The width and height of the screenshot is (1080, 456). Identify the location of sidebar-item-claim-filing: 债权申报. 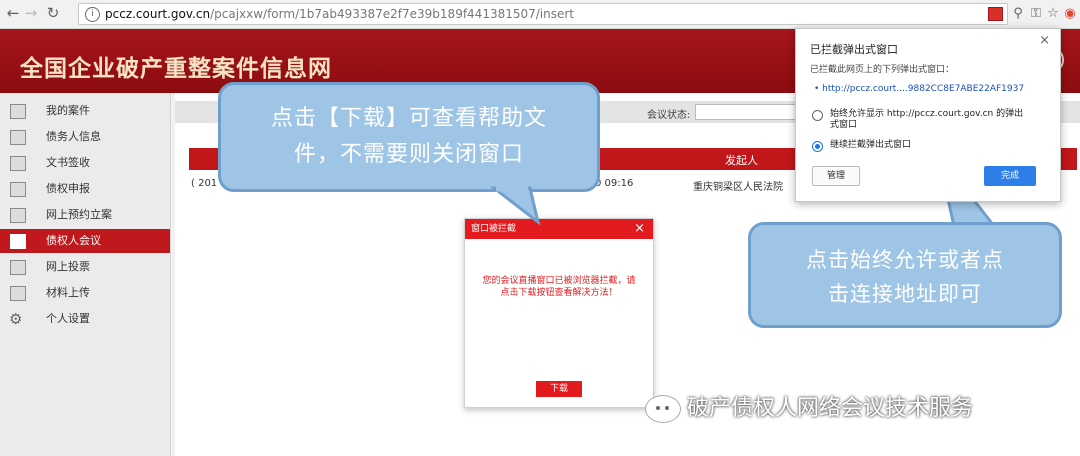
(85, 189).